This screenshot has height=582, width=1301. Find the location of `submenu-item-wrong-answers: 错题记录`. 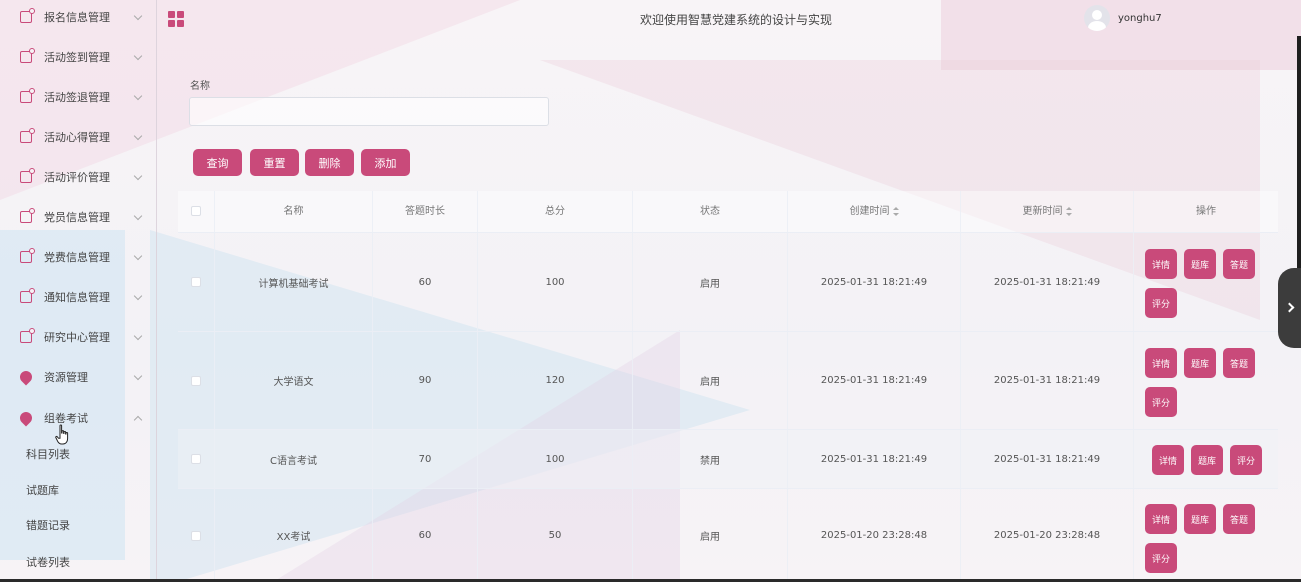

submenu-item-wrong-answers: 错题记录 is located at coordinates (48, 526).